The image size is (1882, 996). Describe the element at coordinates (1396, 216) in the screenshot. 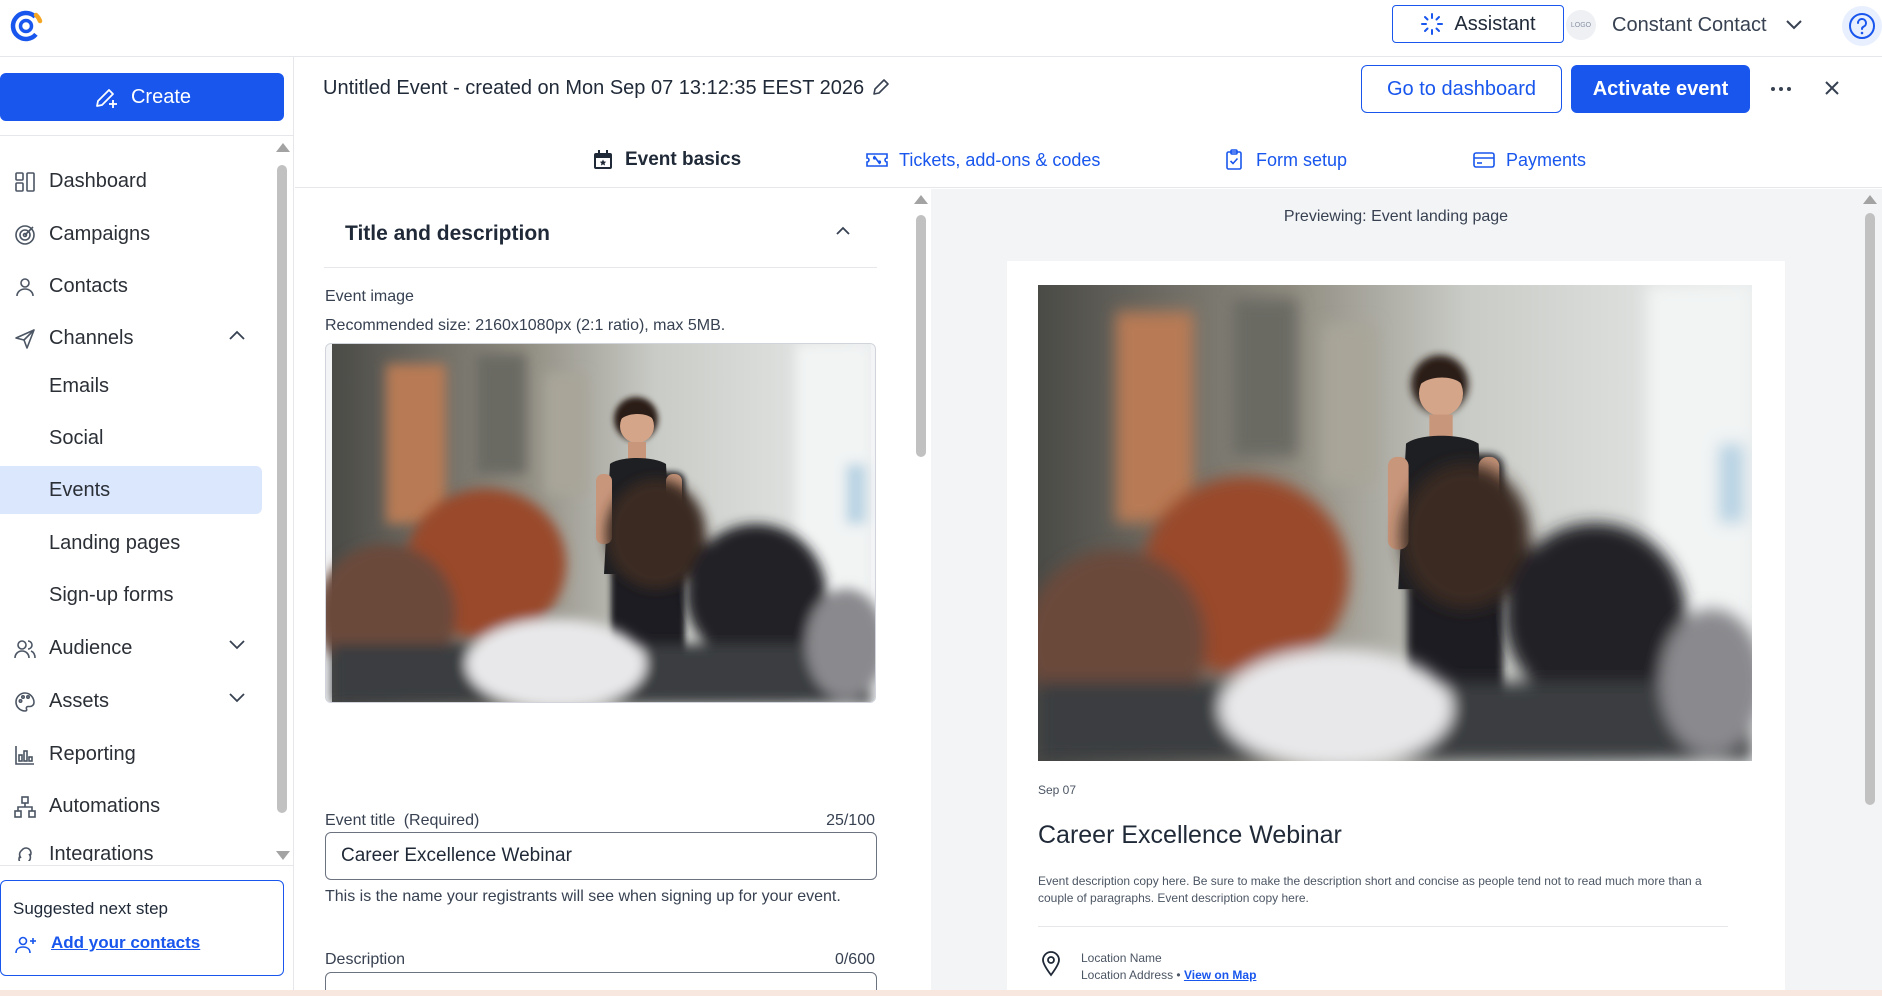

I see `preview-caption: Previewing: Event landing page` at that location.